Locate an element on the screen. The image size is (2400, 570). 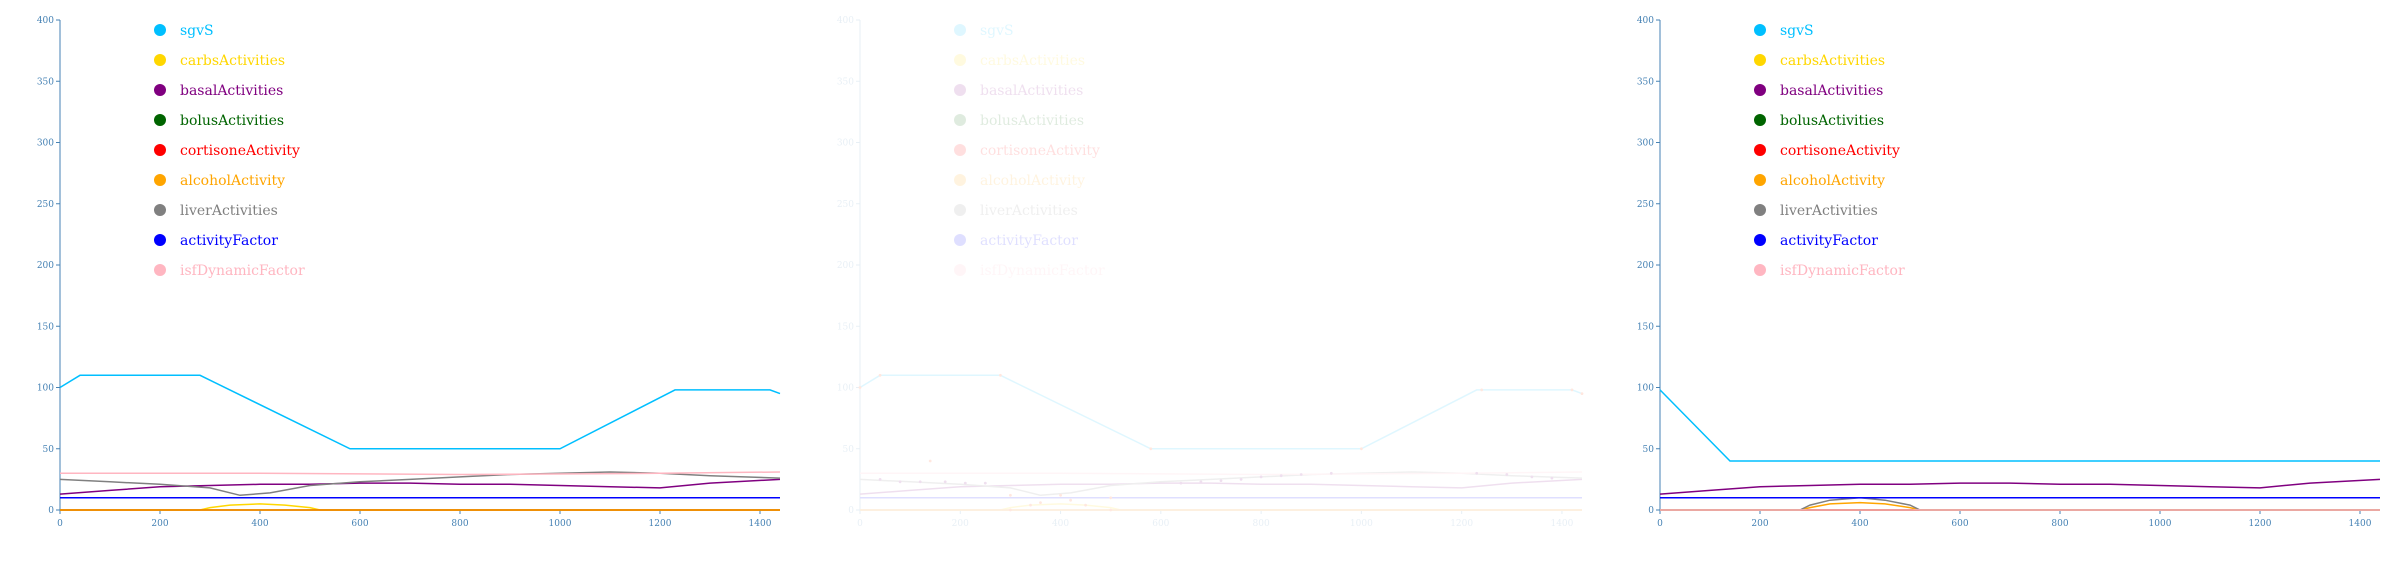
legend-label-carbsActivities: carbsActivities is located at coordinates (1032, 61).